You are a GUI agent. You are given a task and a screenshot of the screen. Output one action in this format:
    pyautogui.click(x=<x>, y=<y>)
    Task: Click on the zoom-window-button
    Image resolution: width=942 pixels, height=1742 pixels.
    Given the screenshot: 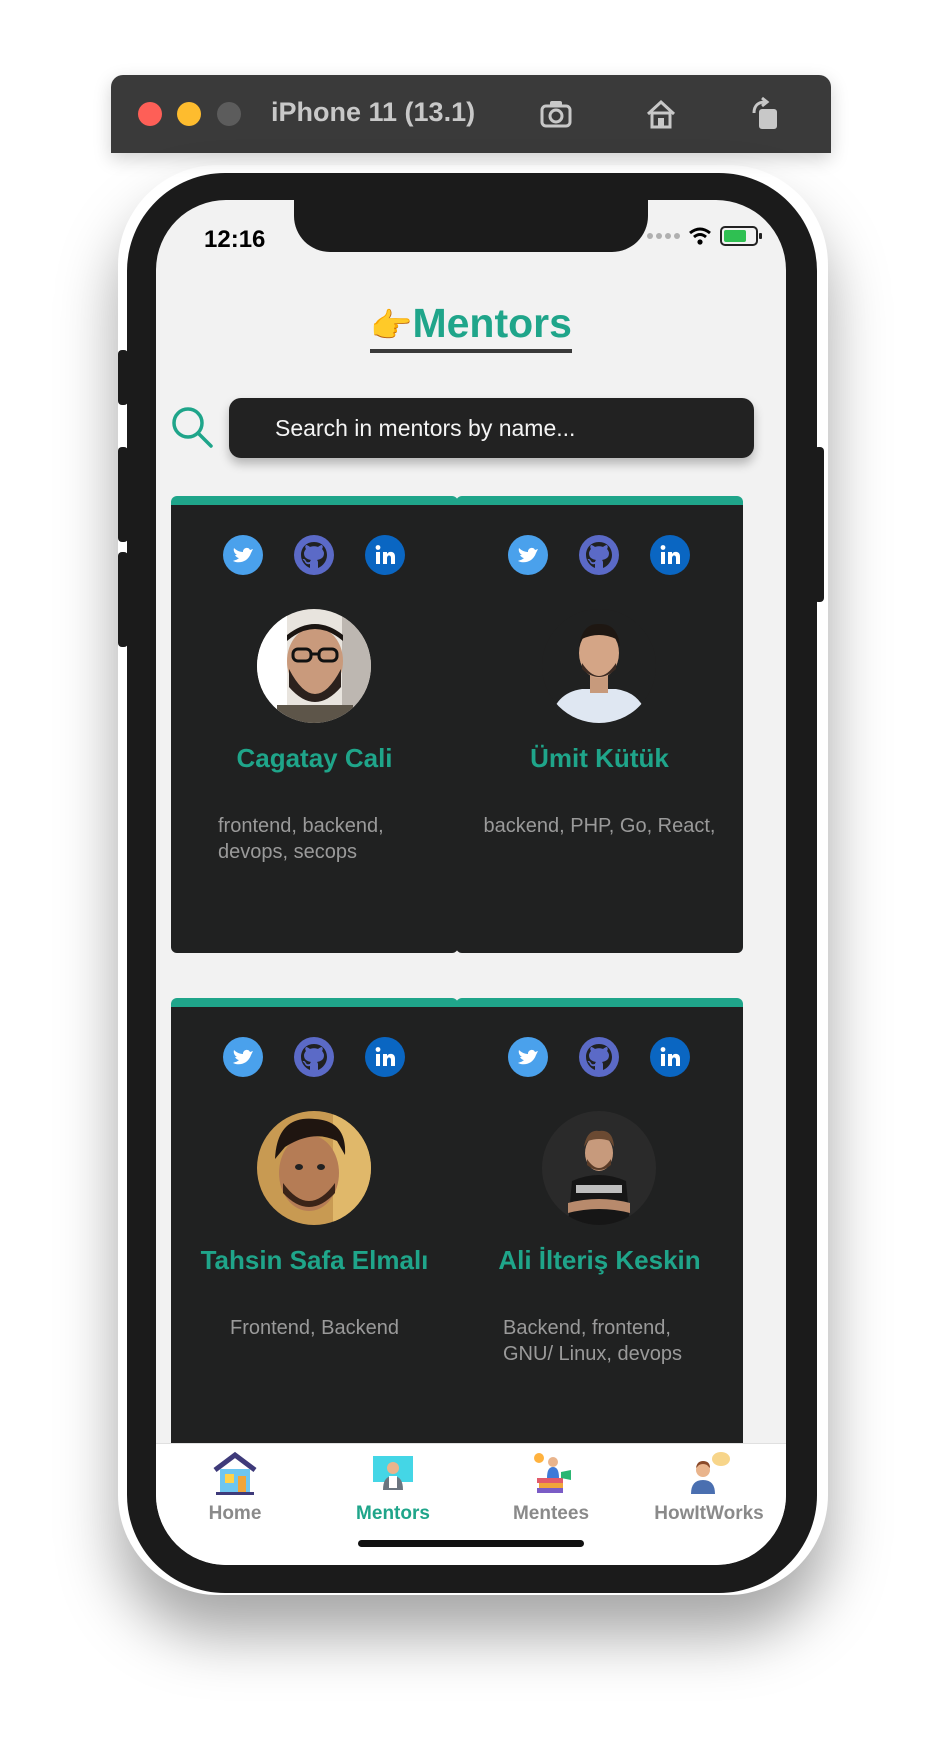 What is the action you would take?
    pyautogui.click(x=229, y=114)
    